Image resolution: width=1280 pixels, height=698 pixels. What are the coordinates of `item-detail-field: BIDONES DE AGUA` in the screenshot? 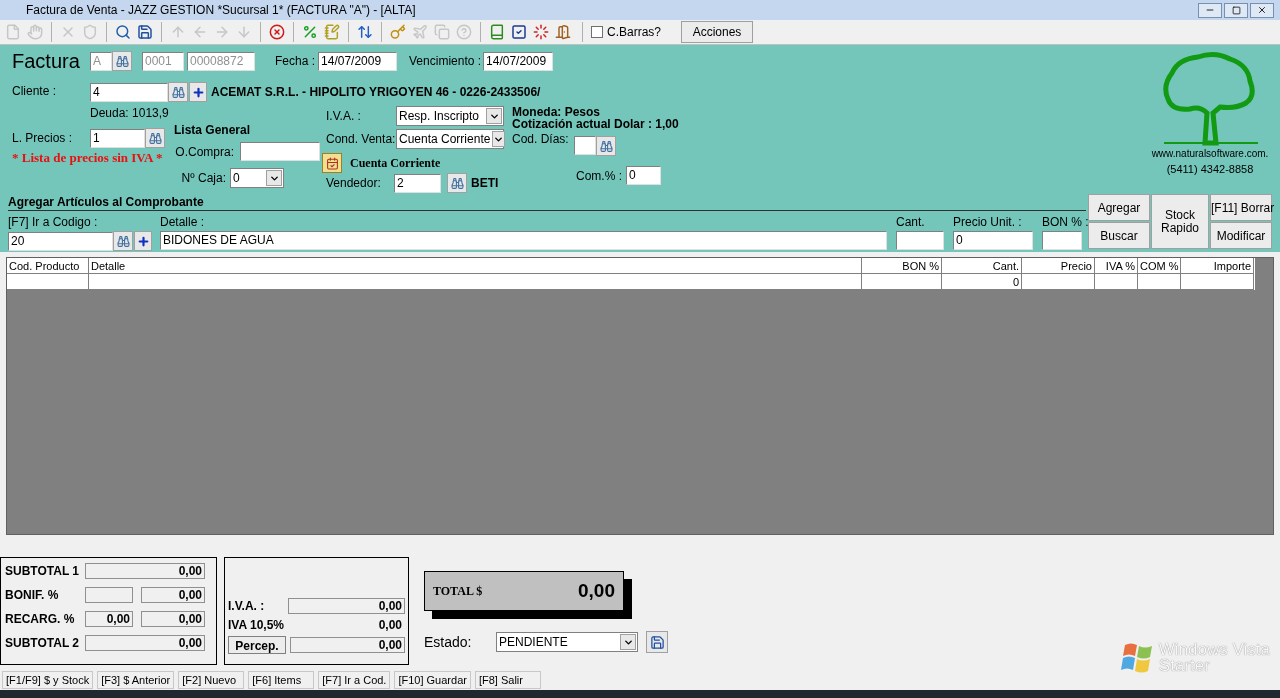 It's located at (523, 240).